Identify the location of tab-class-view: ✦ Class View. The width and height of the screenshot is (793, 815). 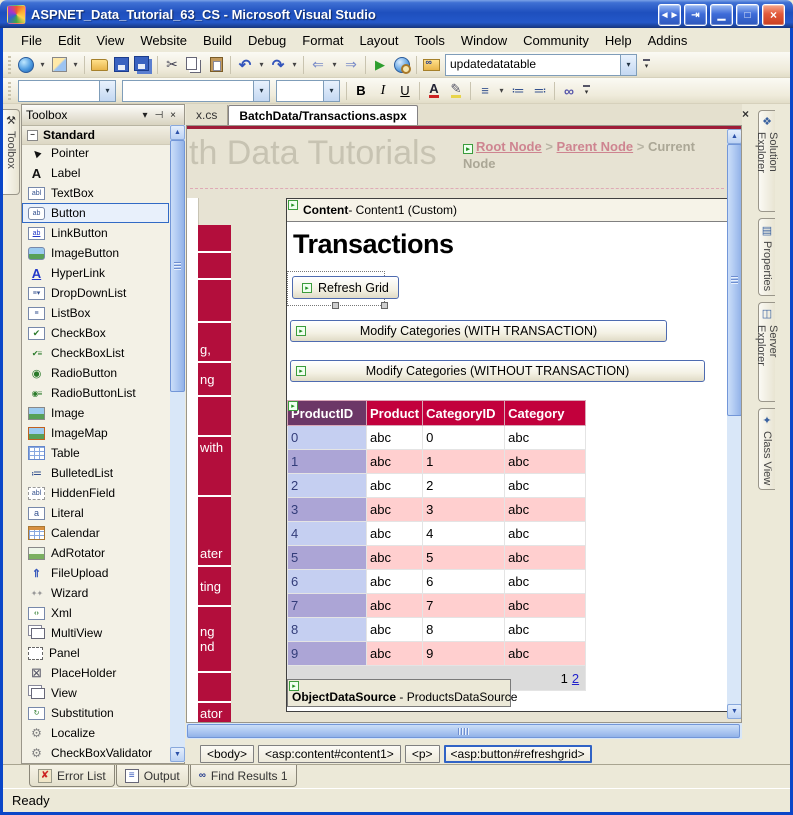
(766, 449).